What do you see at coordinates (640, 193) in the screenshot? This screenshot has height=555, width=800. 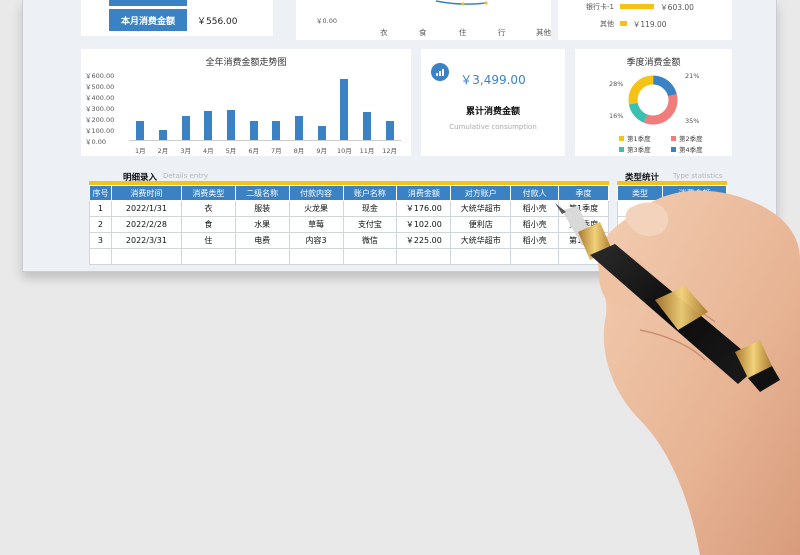 I see `type-stats-header-type: 类型` at bounding box center [640, 193].